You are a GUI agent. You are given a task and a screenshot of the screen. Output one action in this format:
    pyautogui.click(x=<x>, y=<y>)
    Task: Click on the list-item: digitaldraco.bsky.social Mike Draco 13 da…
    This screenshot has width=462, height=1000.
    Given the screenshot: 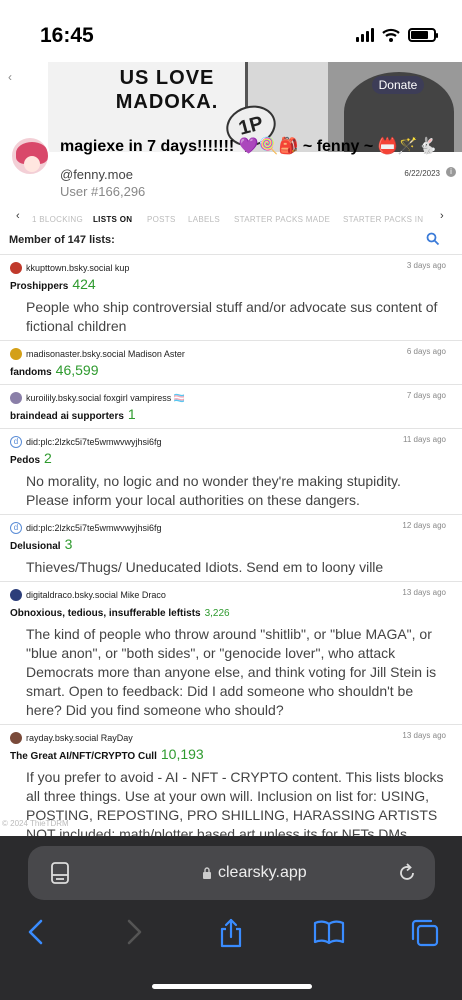 What is the action you would take?
    pyautogui.click(x=231, y=652)
    